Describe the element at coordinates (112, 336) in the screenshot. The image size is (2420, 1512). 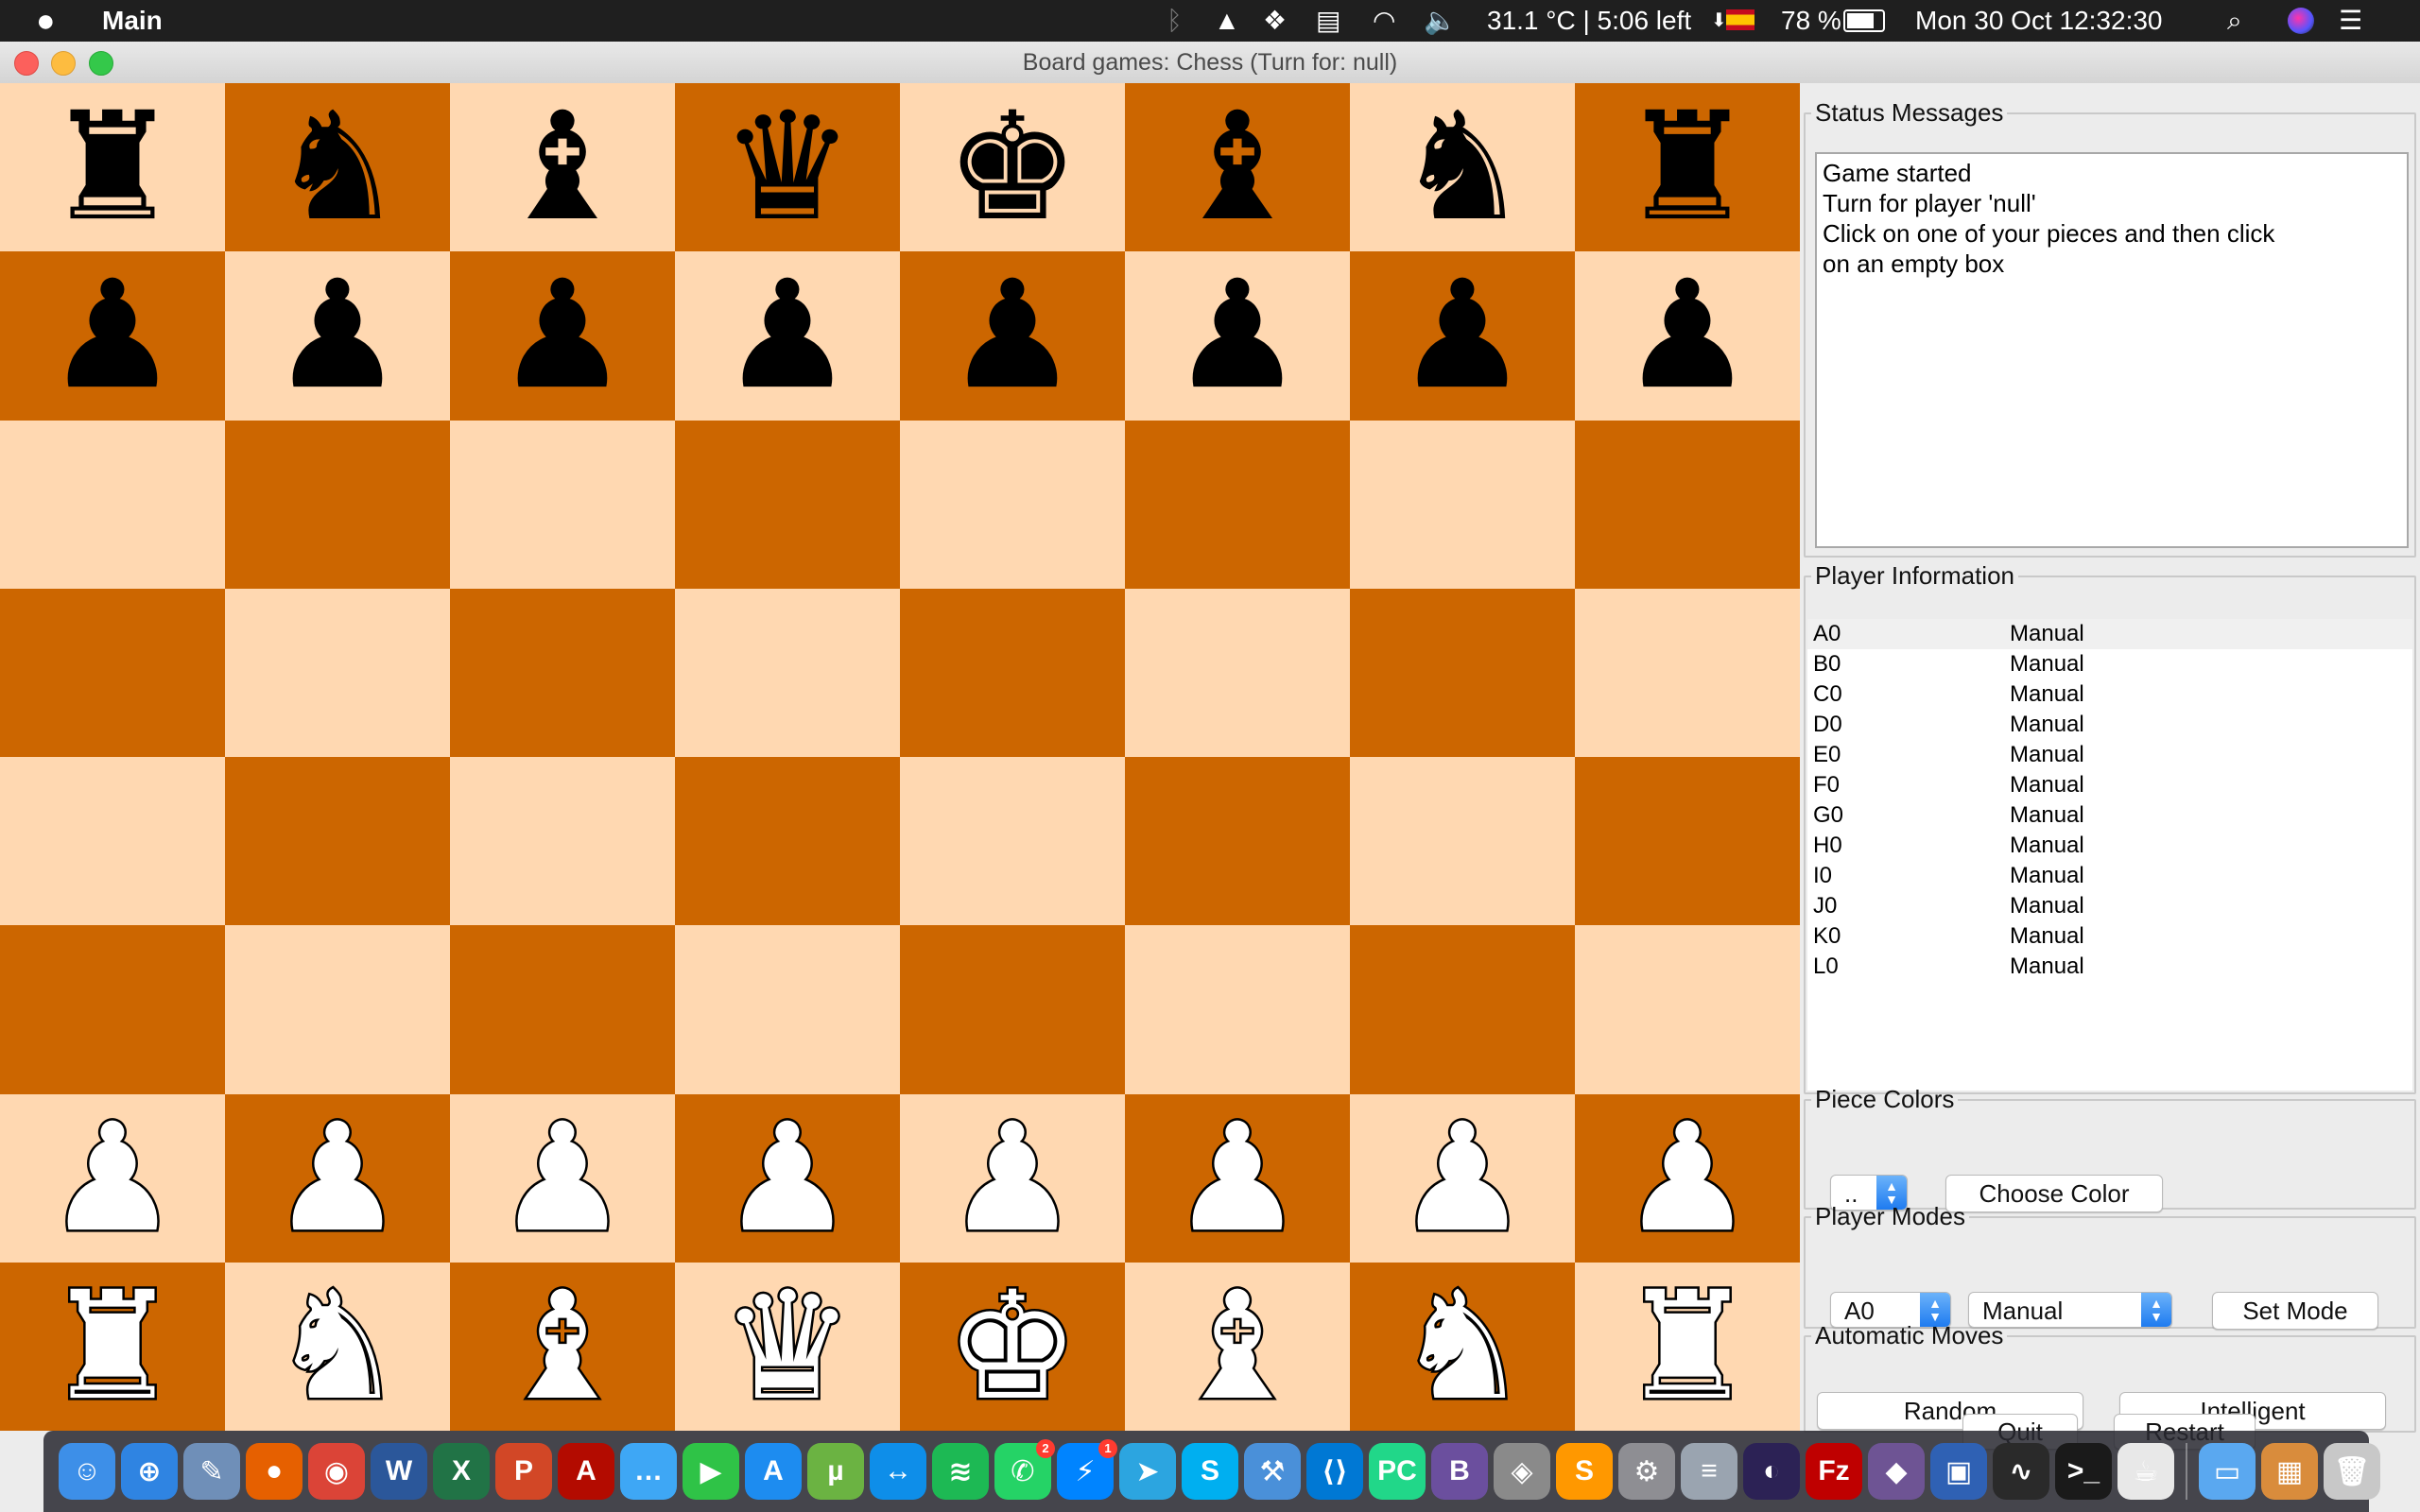
I see `square-a7: ♟` at that location.